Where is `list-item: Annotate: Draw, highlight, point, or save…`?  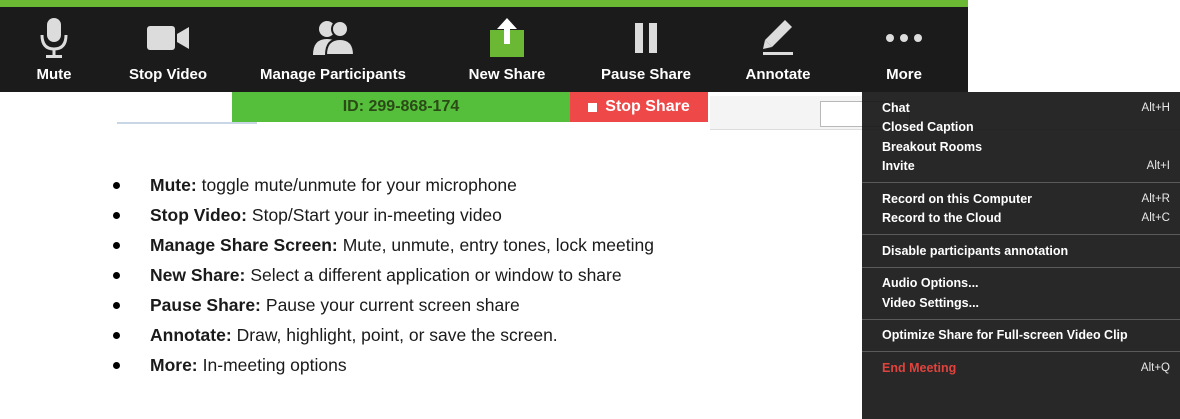
list-item: Annotate: Draw, highlight, point, or save… is located at coordinates (483, 335).